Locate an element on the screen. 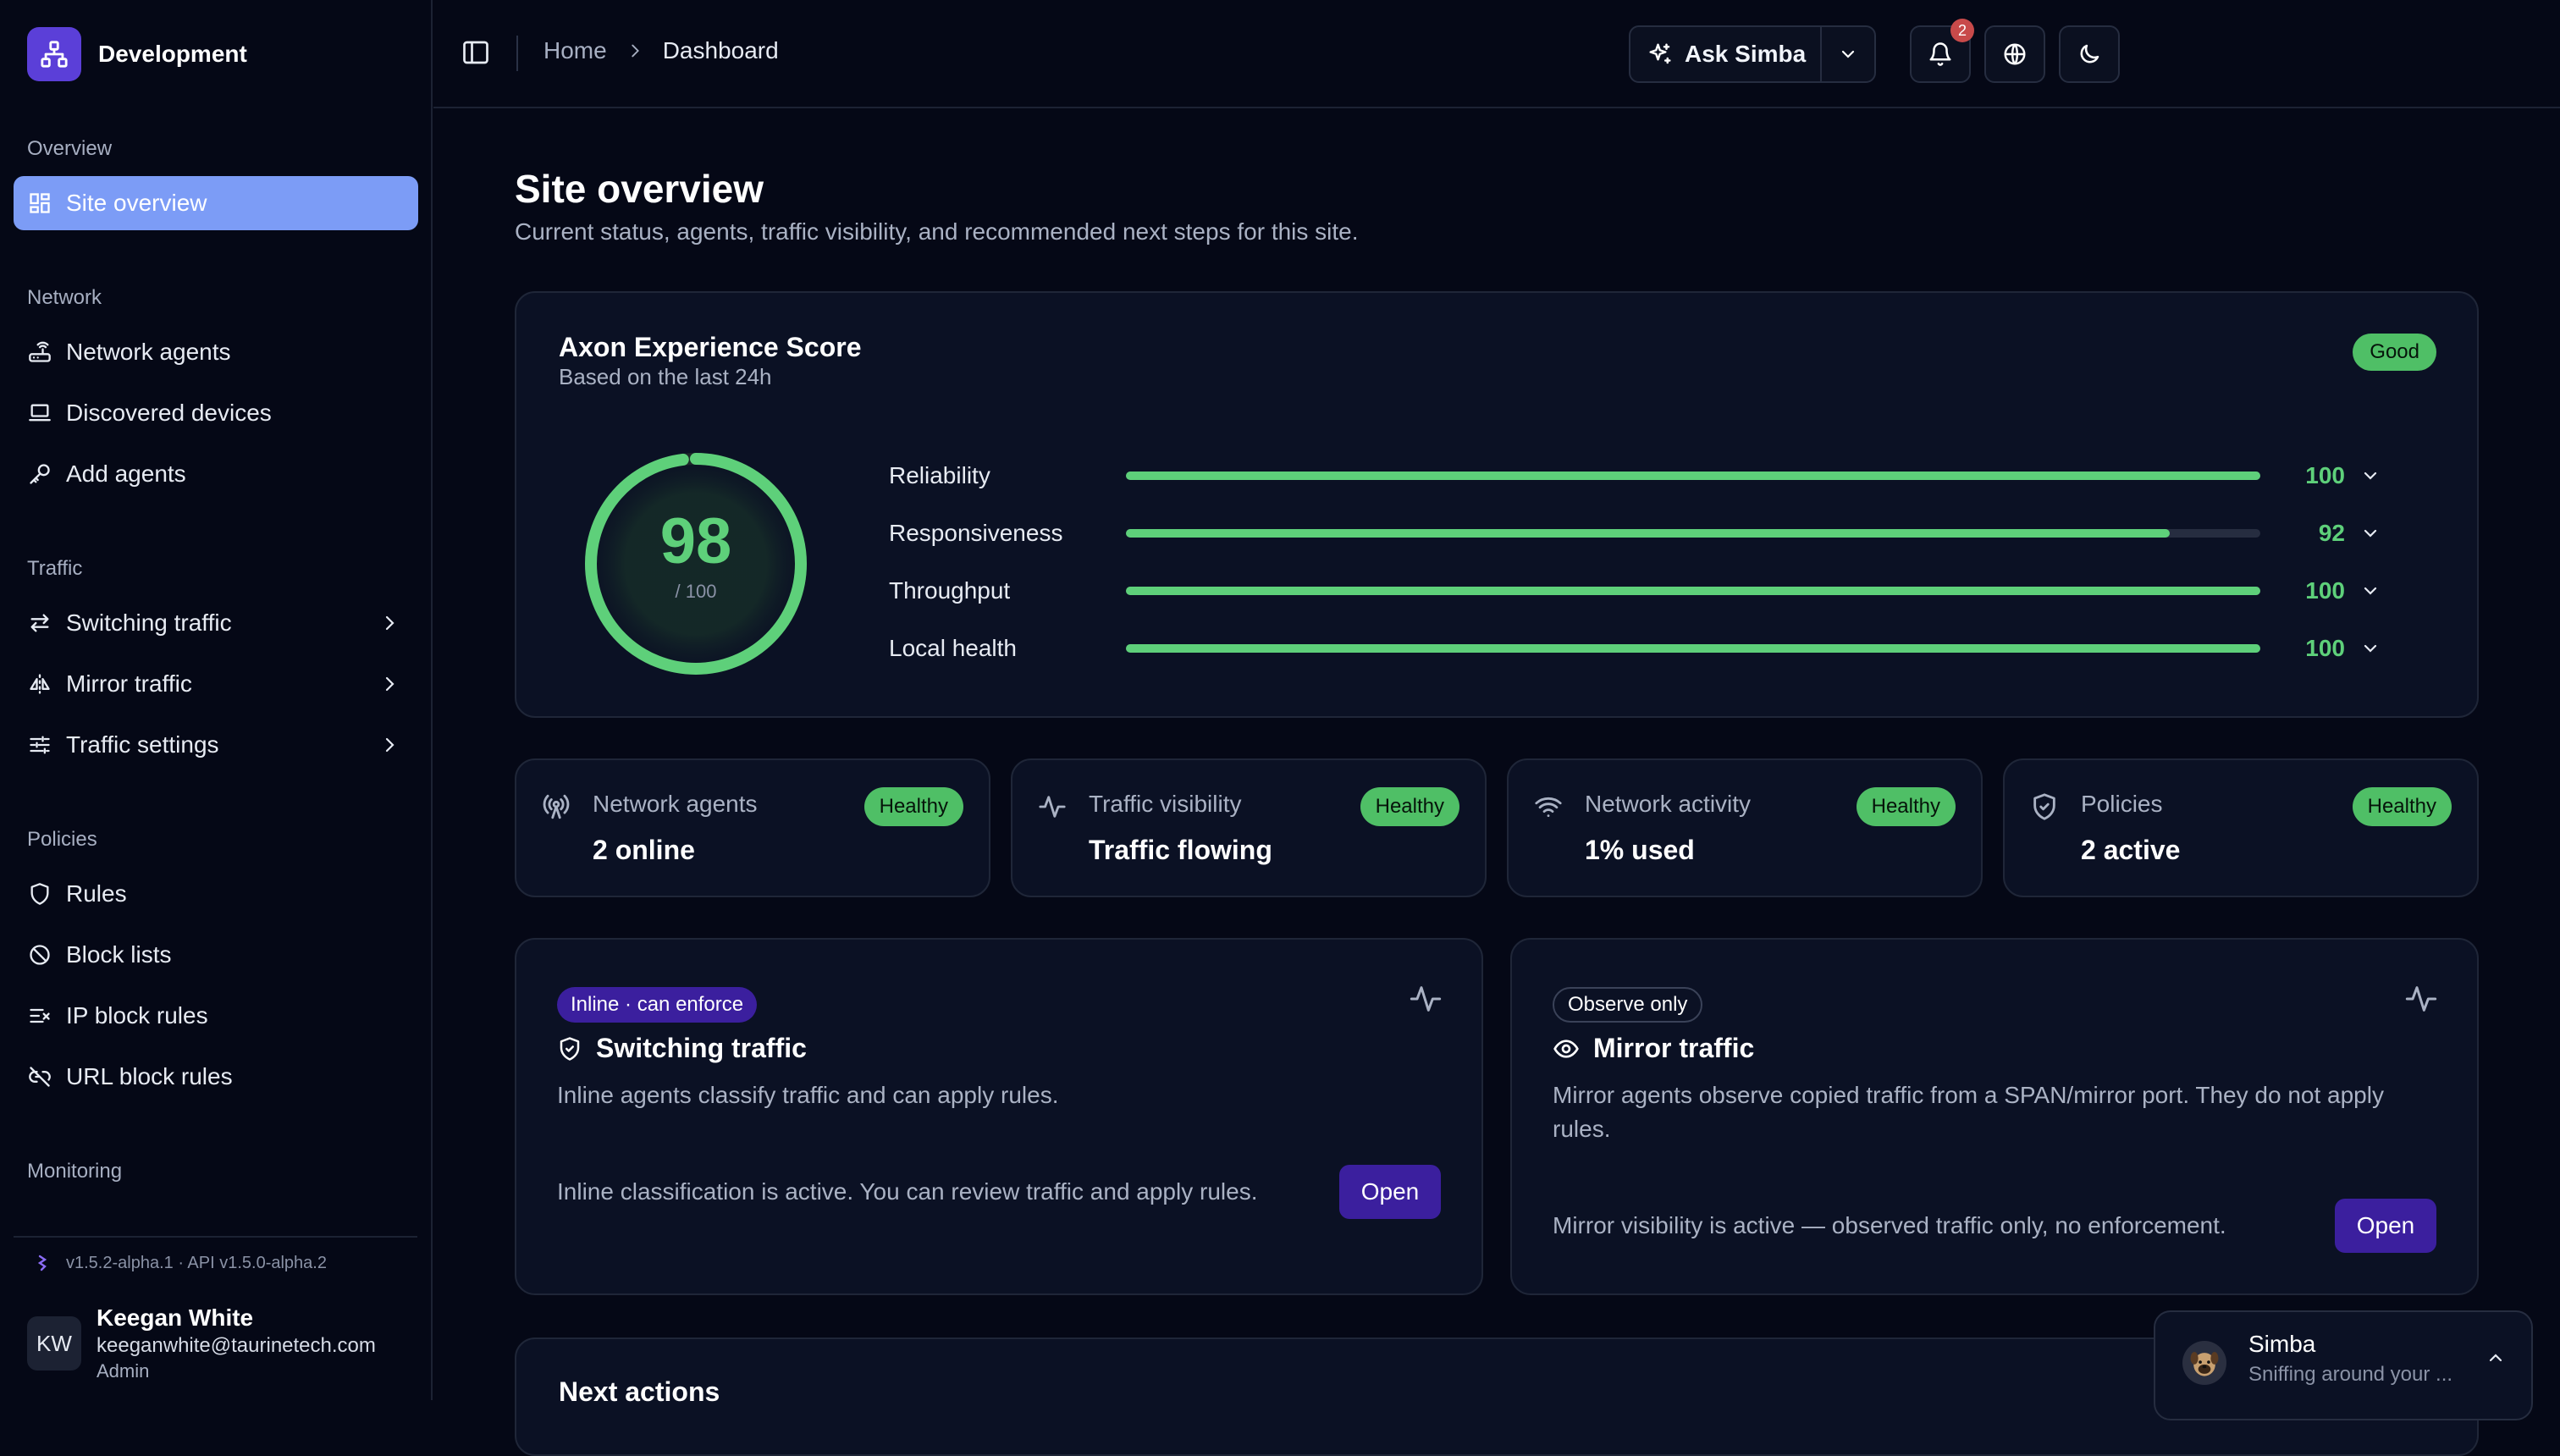  sidebar-item-label: URL block rules is located at coordinates (149, 1076).